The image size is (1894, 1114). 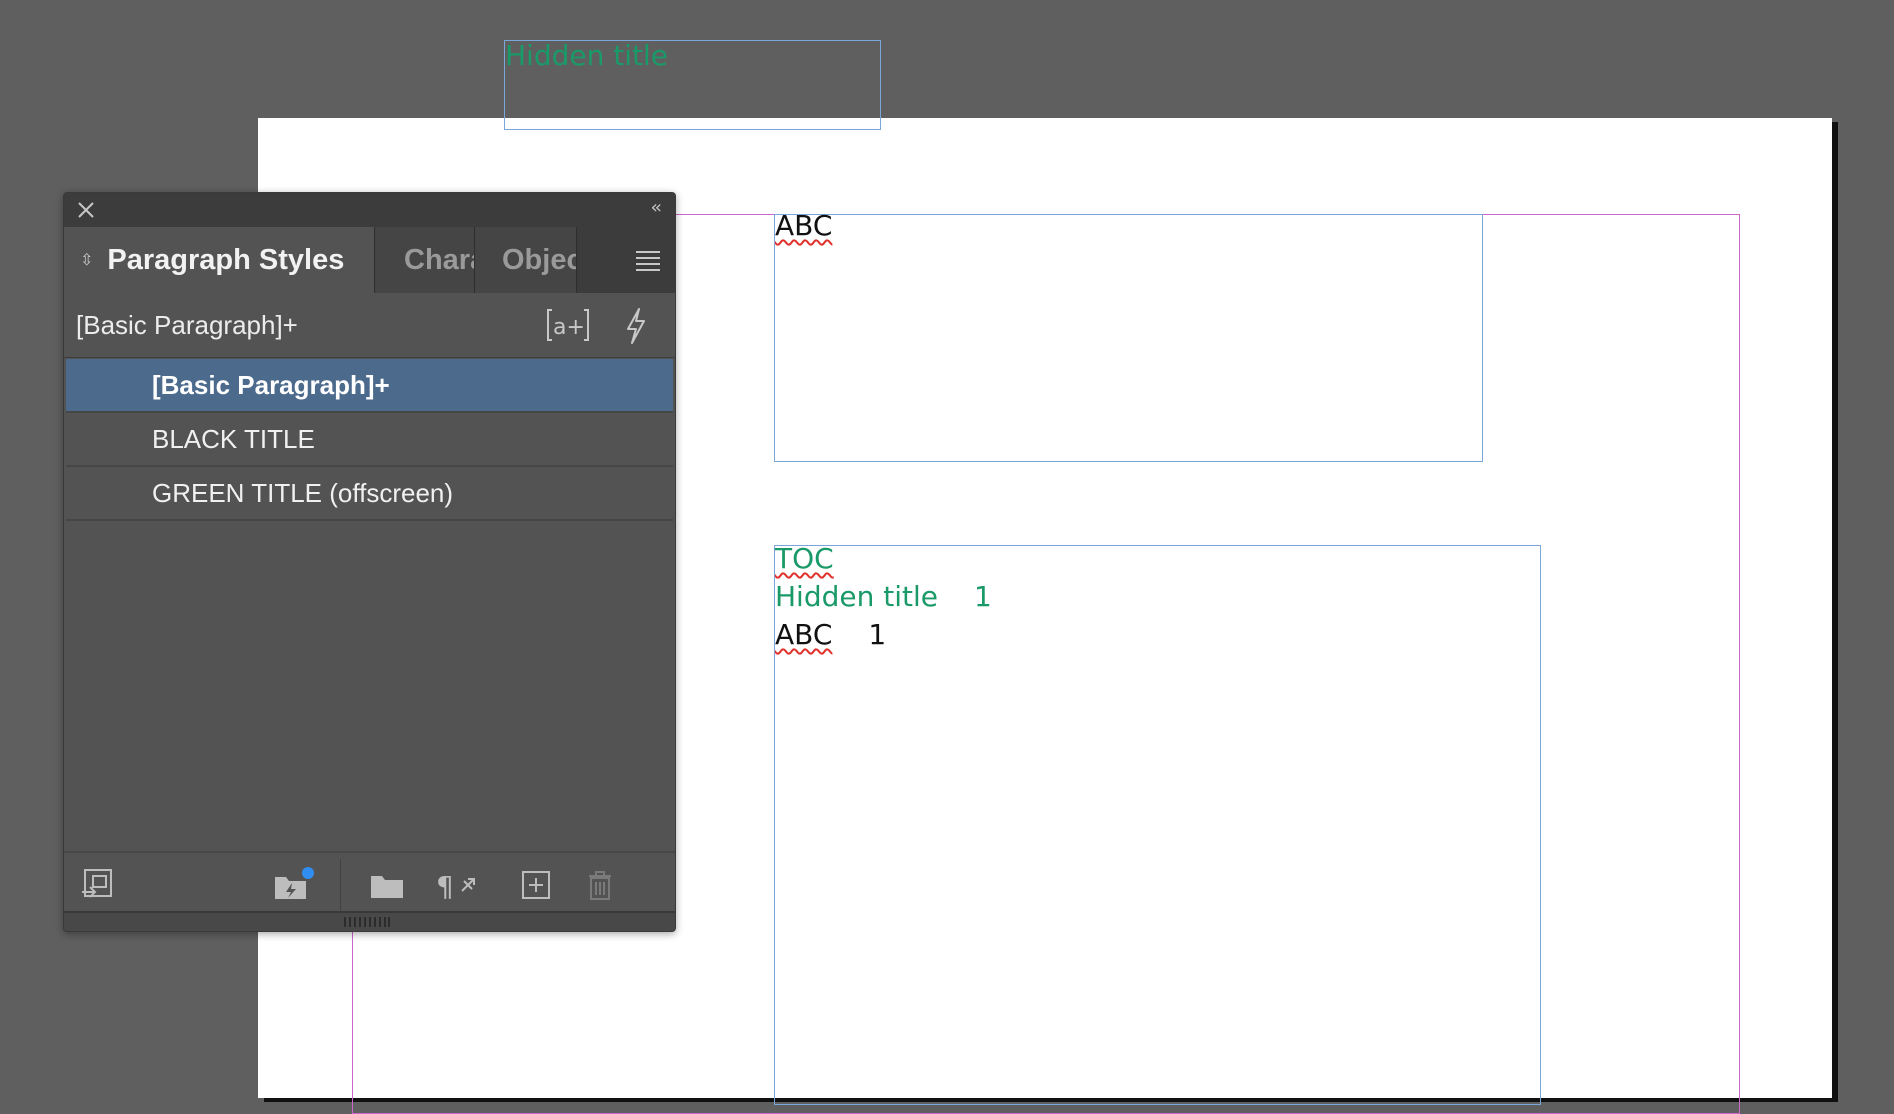 What do you see at coordinates (271, 384) in the screenshot?
I see `style-label: [Basic Paragraph]+` at bounding box center [271, 384].